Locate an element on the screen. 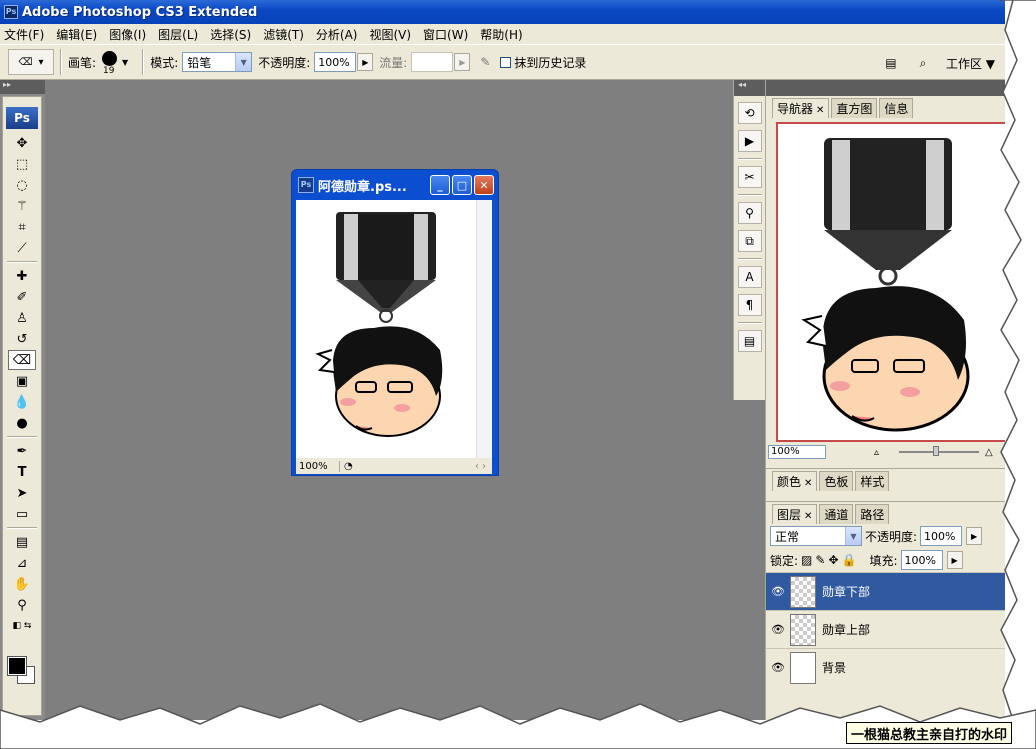 The height and width of the screenshot is (749, 1036). lock-position-icon: ✥ is located at coordinates (833, 560).